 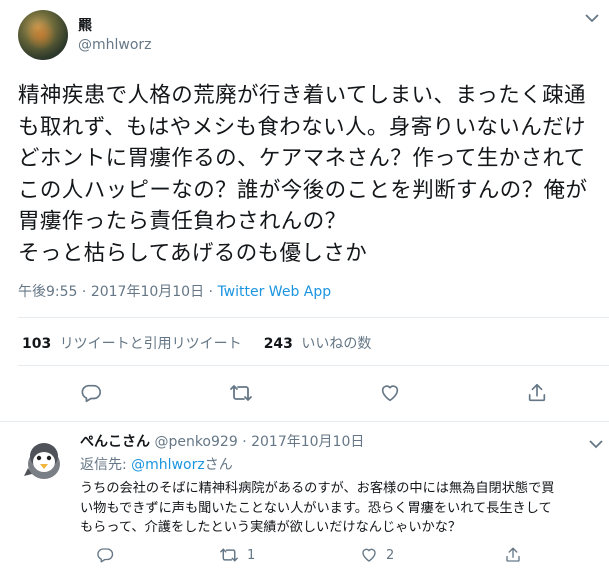 I want to click on tweet-stats: 103 リツイートと引用リツイート 243 いいねの数, so click(x=207, y=343).